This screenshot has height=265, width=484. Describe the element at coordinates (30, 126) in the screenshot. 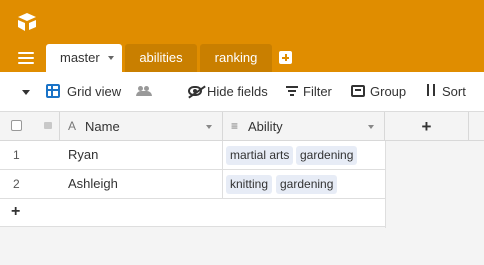

I see `header-select-cell` at that location.